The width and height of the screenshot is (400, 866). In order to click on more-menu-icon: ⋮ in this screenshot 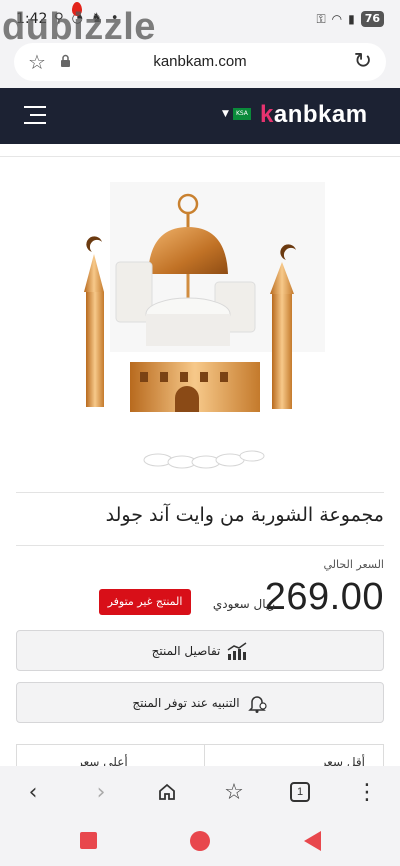, I will do `click(367, 792)`.